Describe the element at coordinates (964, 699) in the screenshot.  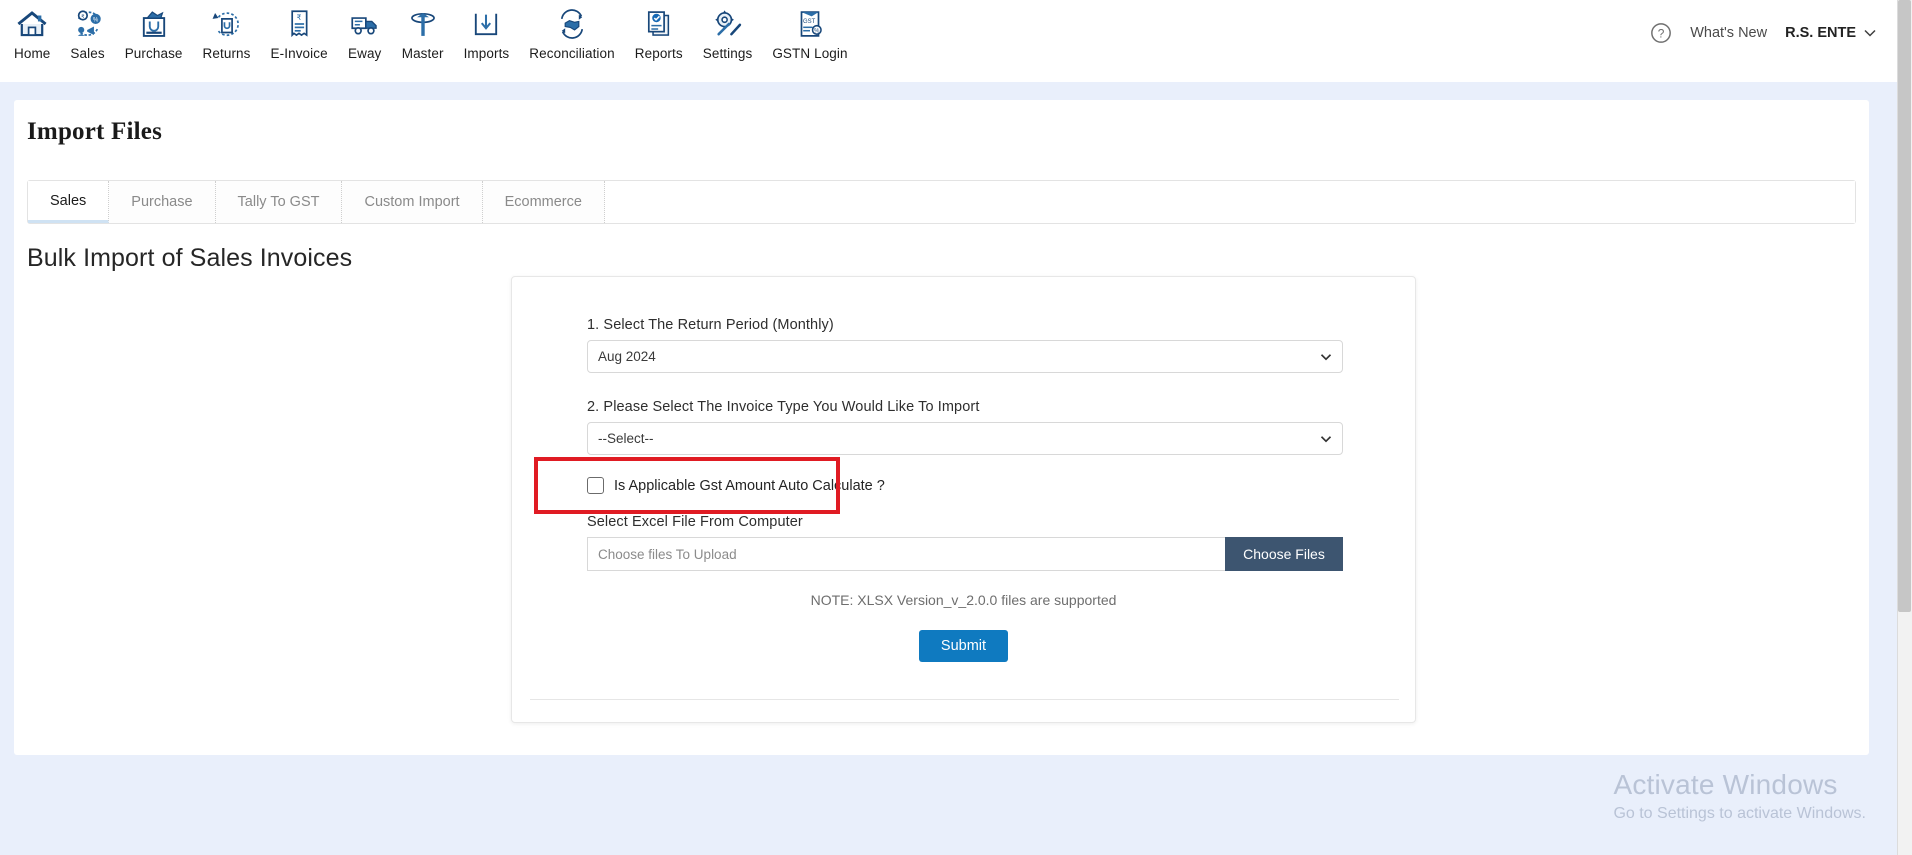
I see `card-bottom-divider` at that location.